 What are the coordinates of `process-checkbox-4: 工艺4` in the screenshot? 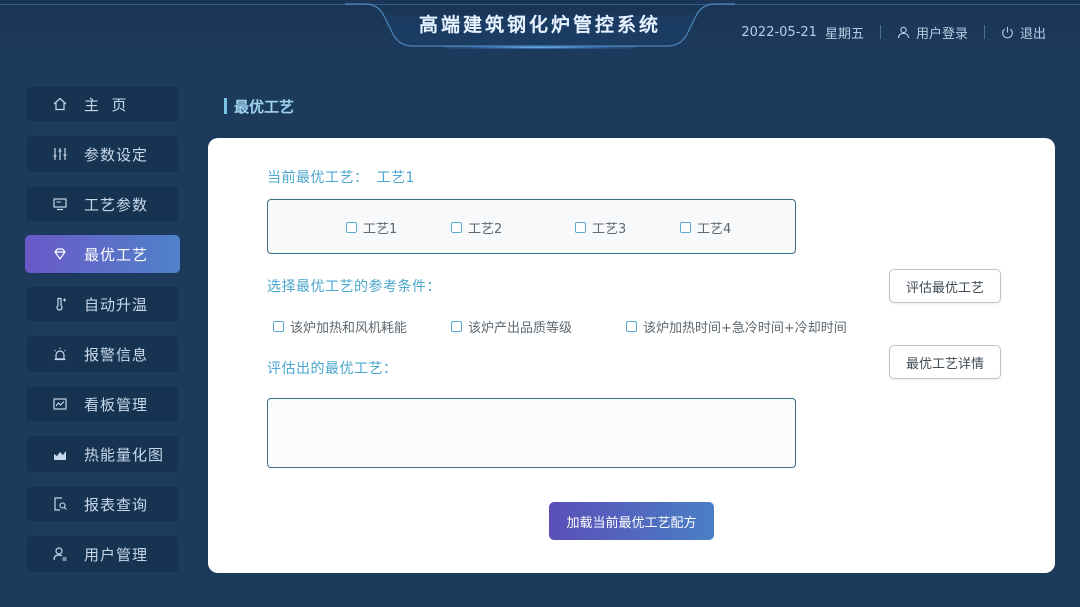 It's located at (705, 227).